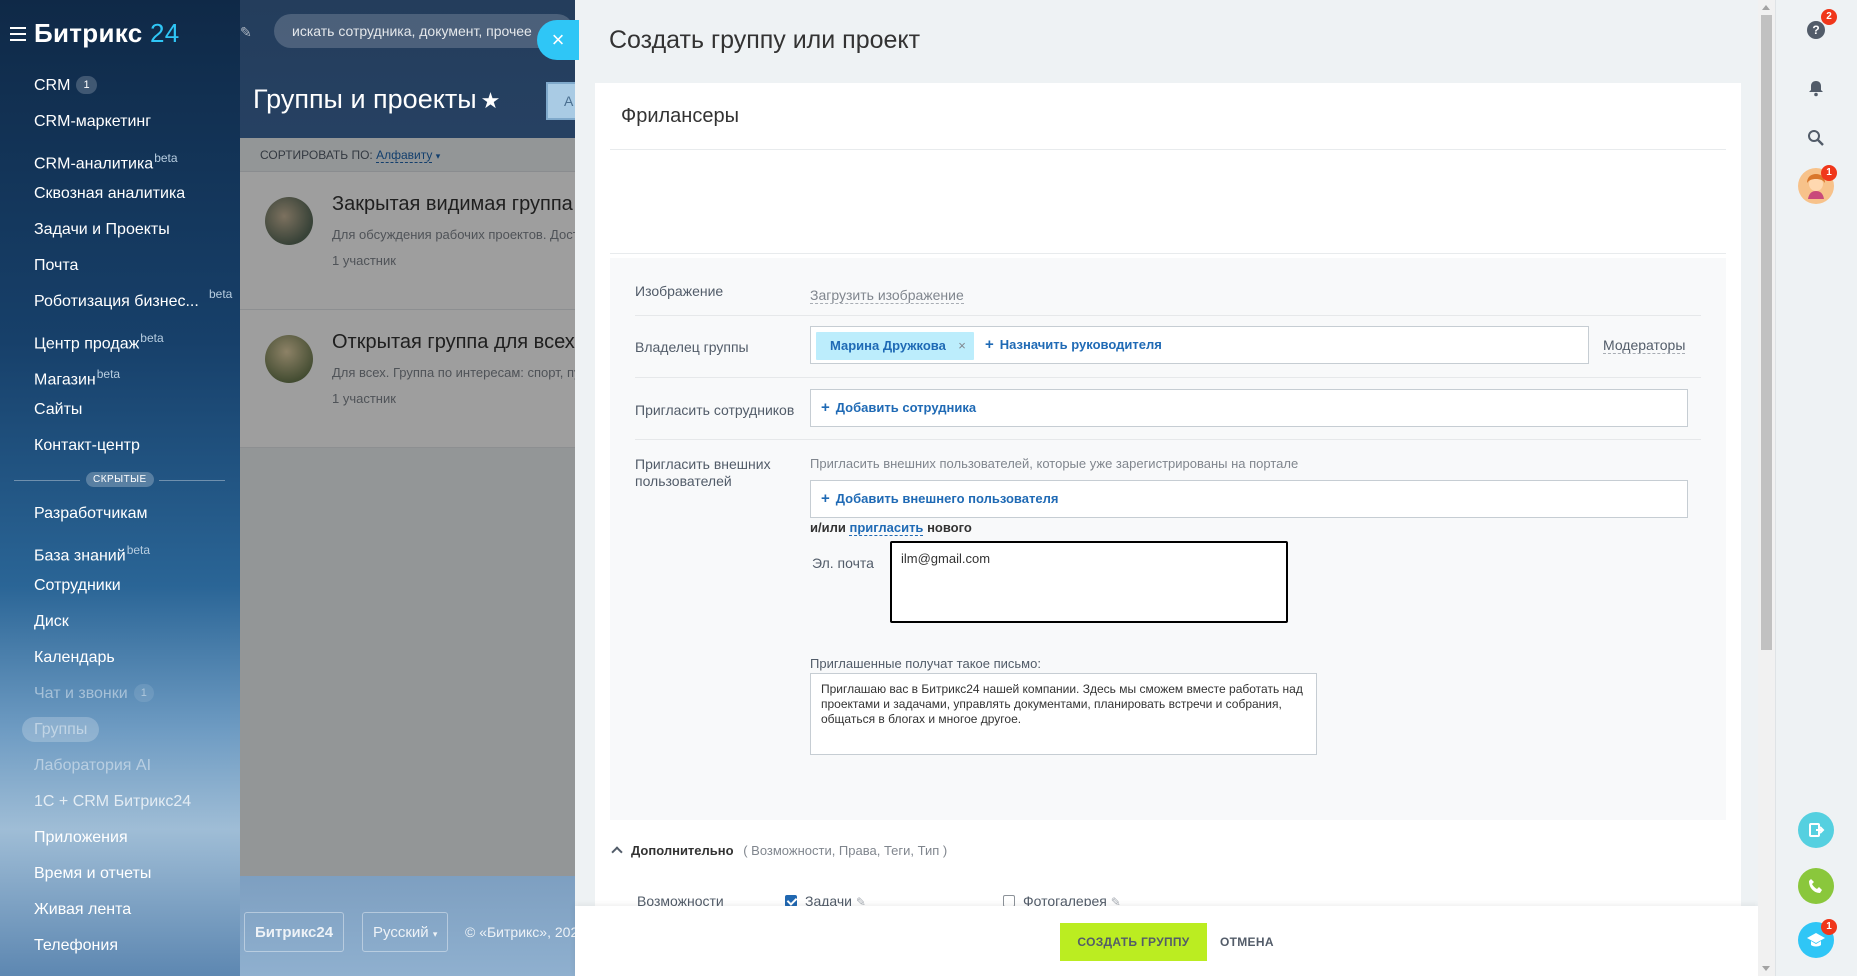  Describe the element at coordinates (1766, 968) in the screenshot. I see `scroll-down-arrow-icon` at that location.